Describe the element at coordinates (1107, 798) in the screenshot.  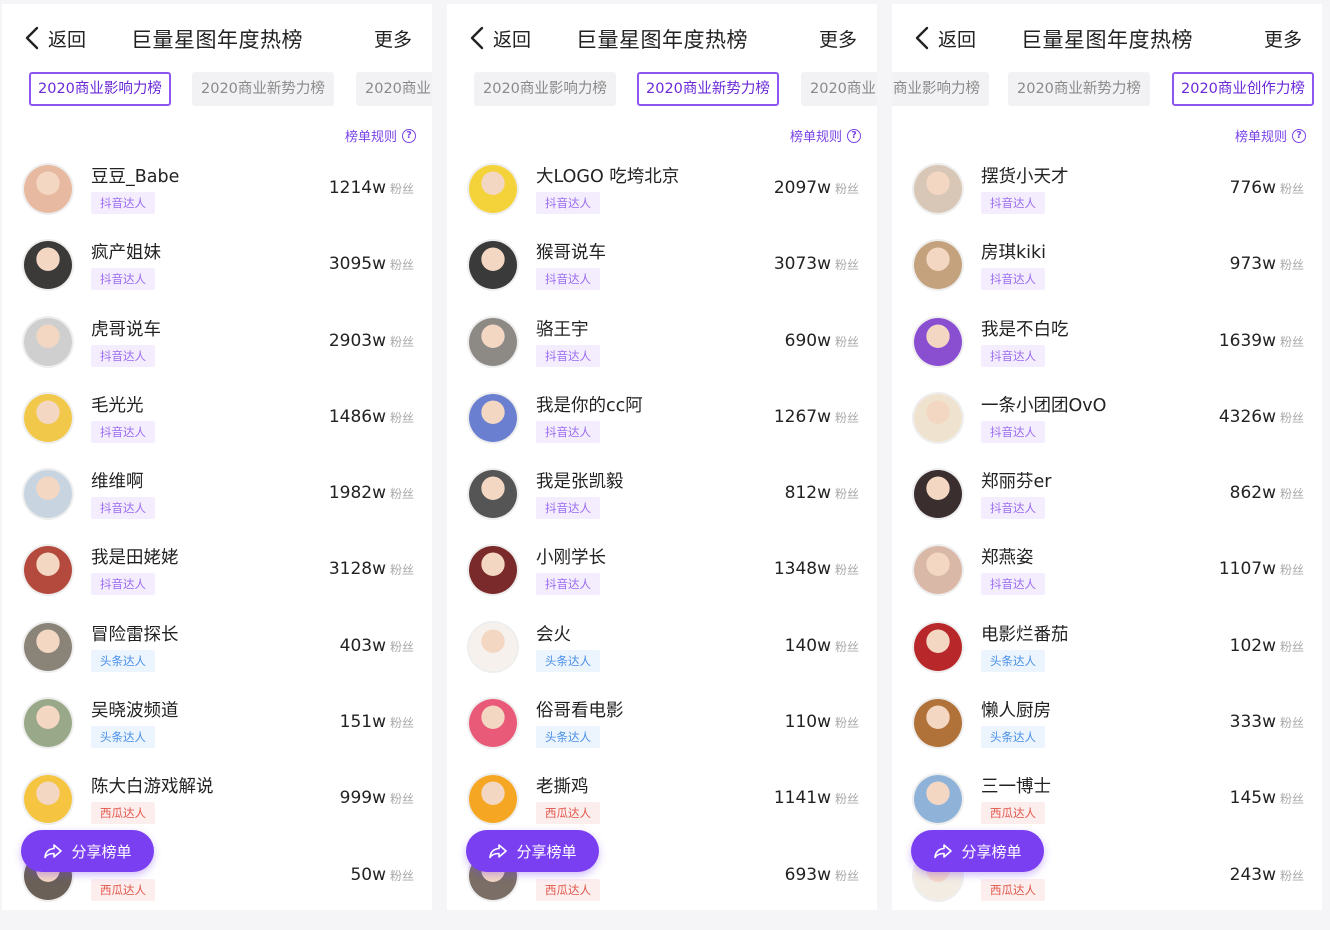
I see `list-item: 三一博士 西瓜达人 145w 粉丝` at that location.